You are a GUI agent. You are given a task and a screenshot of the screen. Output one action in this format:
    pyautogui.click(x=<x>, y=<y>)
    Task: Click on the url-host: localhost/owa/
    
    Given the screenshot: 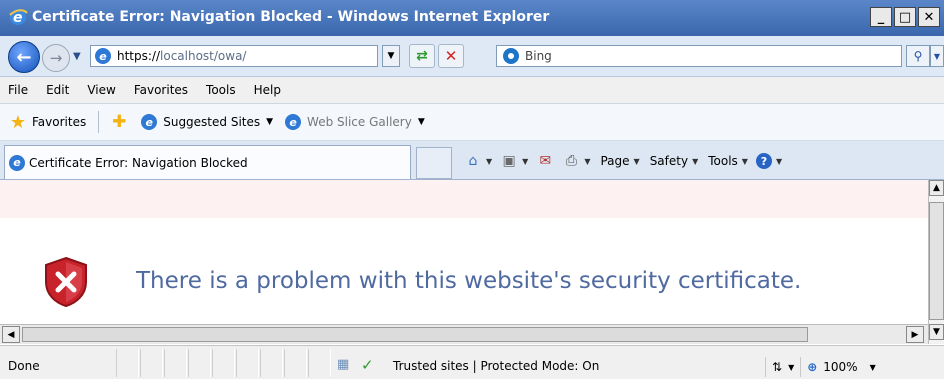 What is the action you would take?
    pyautogui.click(x=203, y=56)
    